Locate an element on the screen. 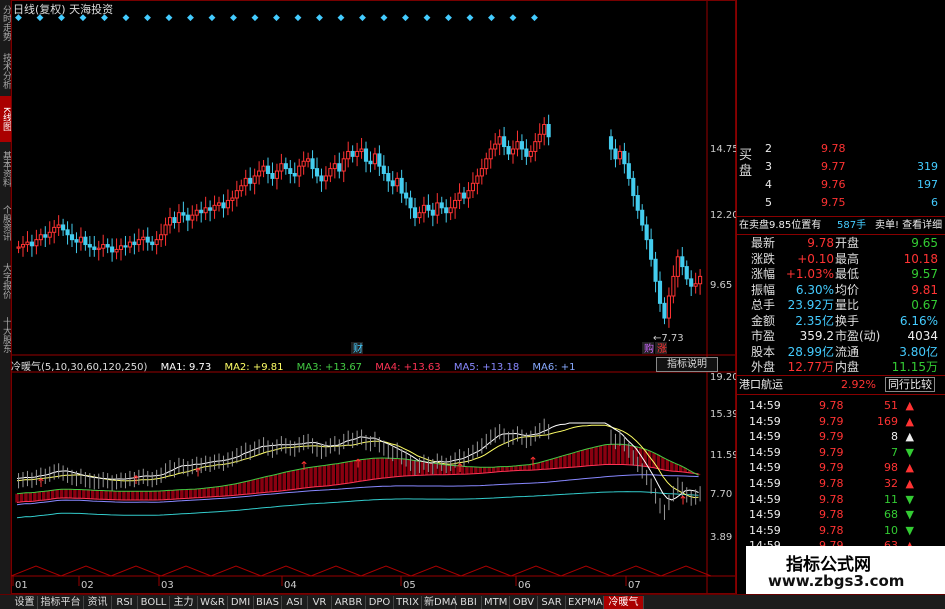  bottom-tab-14: 新DMA is located at coordinates (439, 602).